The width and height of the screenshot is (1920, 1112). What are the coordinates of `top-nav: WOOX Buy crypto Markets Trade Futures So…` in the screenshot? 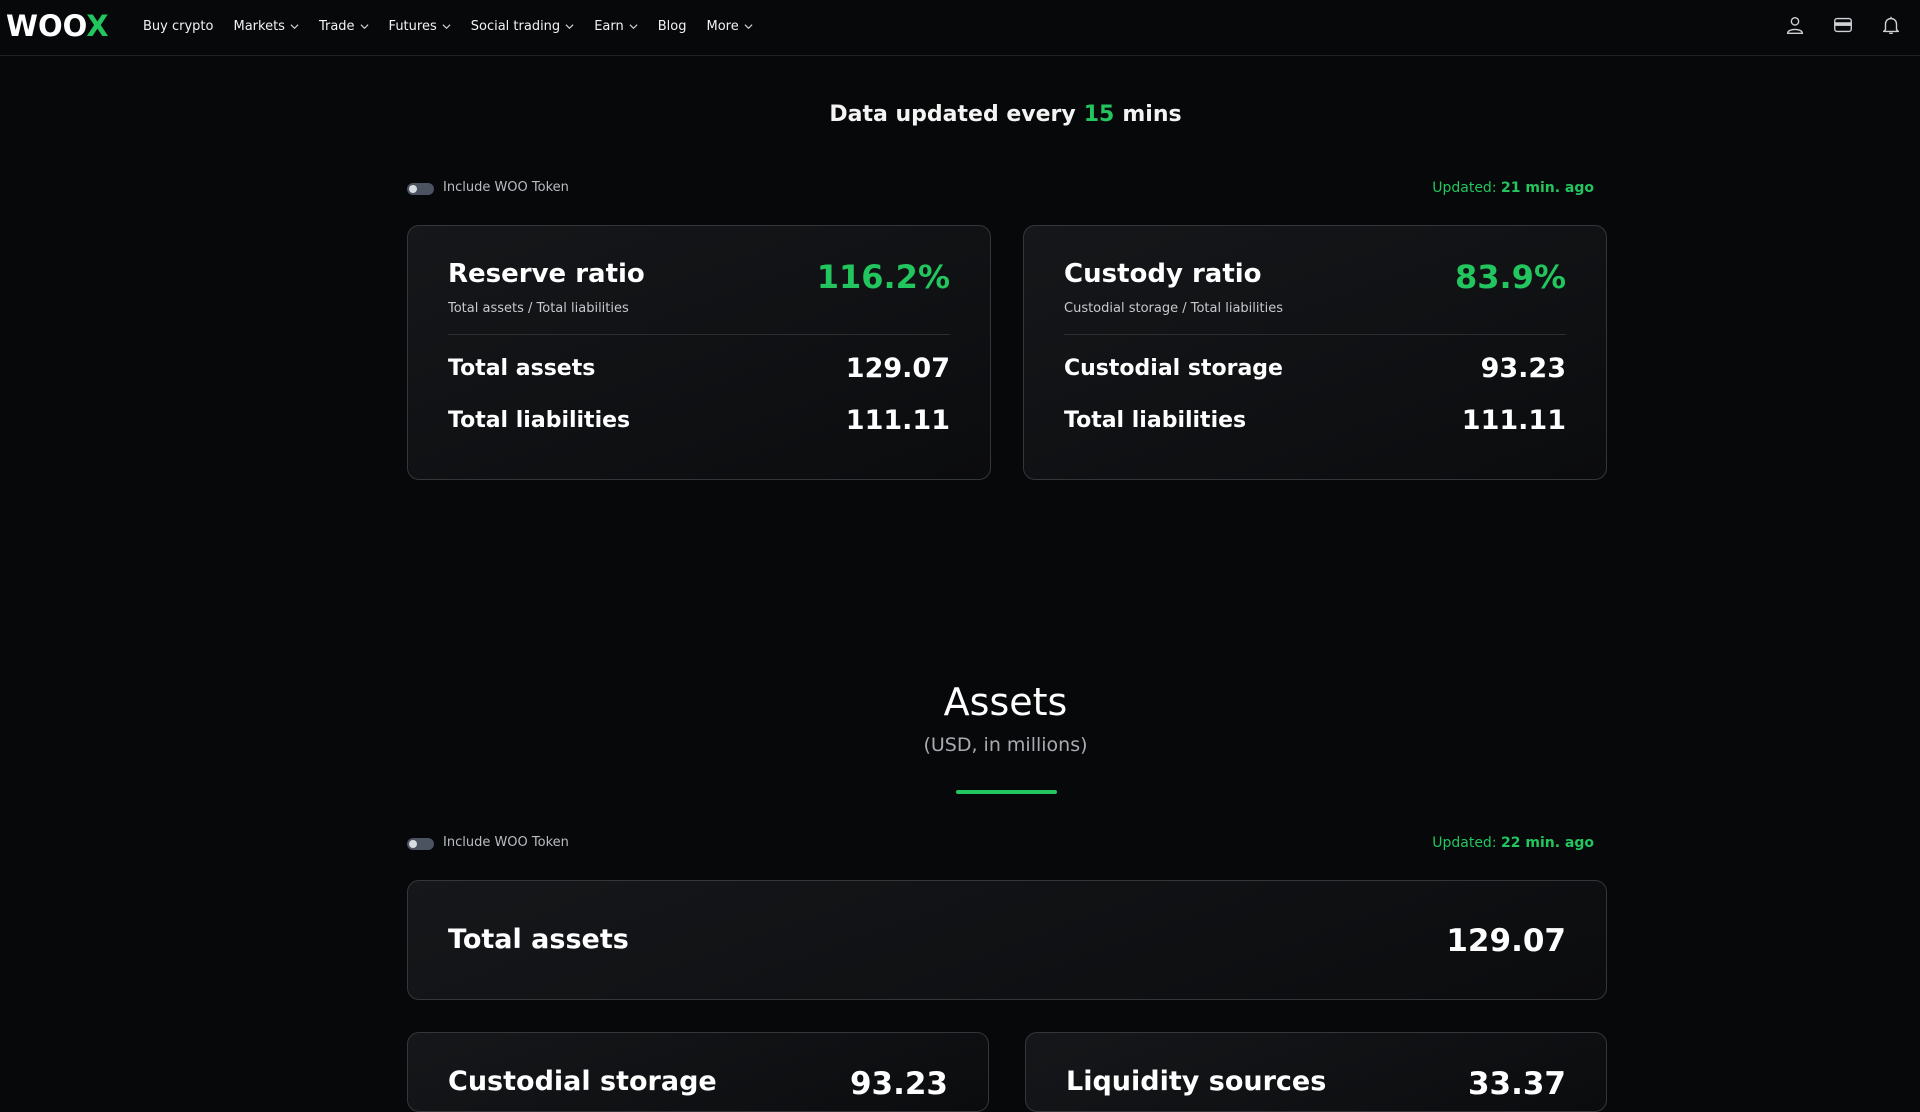 It's located at (960, 28).